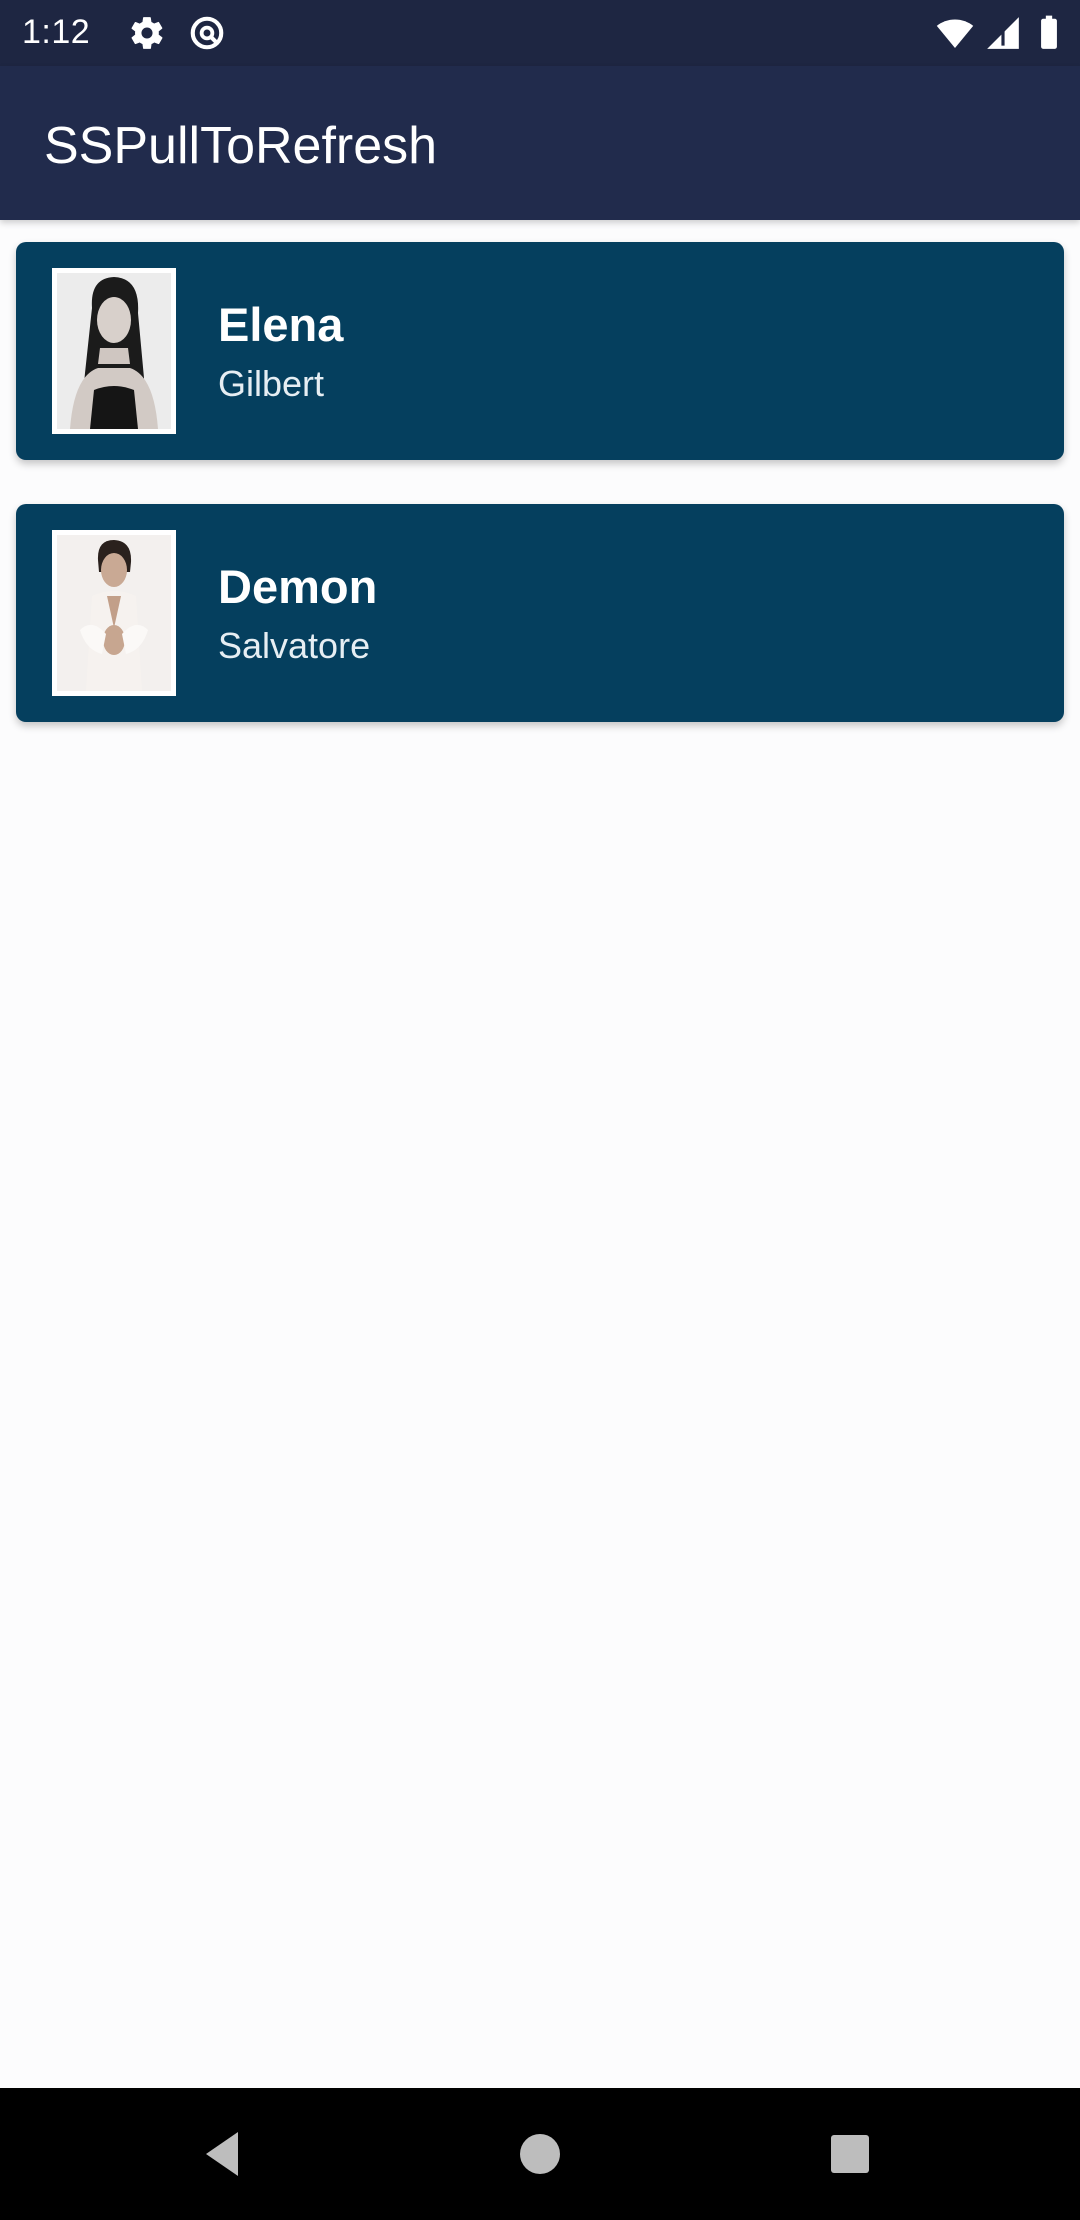 Image resolution: width=1080 pixels, height=2220 pixels. What do you see at coordinates (1003, 33) in the screenshot?
I see `signal-icon` at bounding box center [1003, 33].